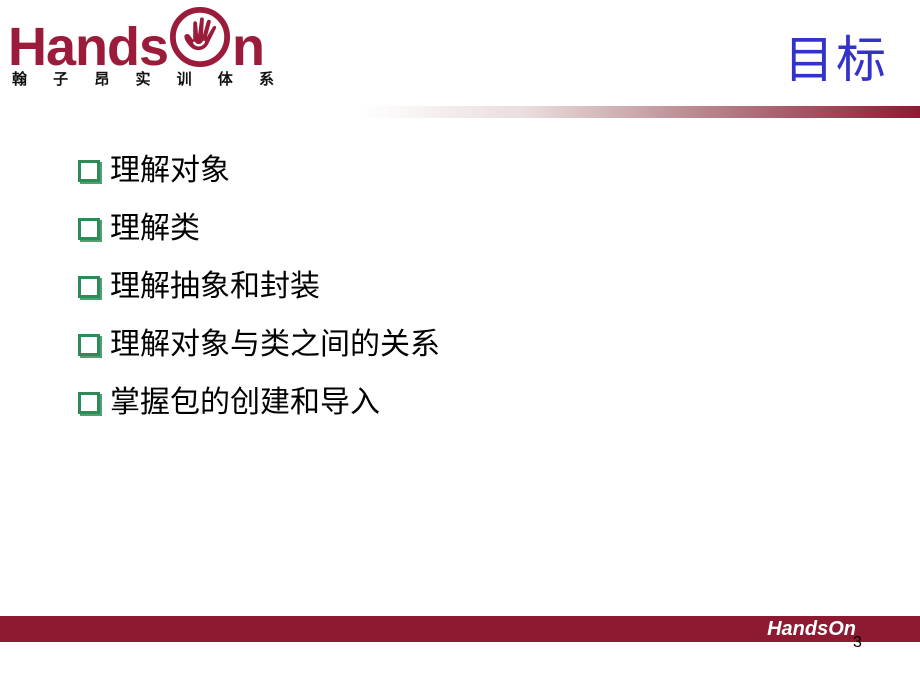 This screenshot has height=690, width=920. Describe the element at coordinates (266, 79) in the screenshot. I see `logo-subtitle-char: 系` at that location.